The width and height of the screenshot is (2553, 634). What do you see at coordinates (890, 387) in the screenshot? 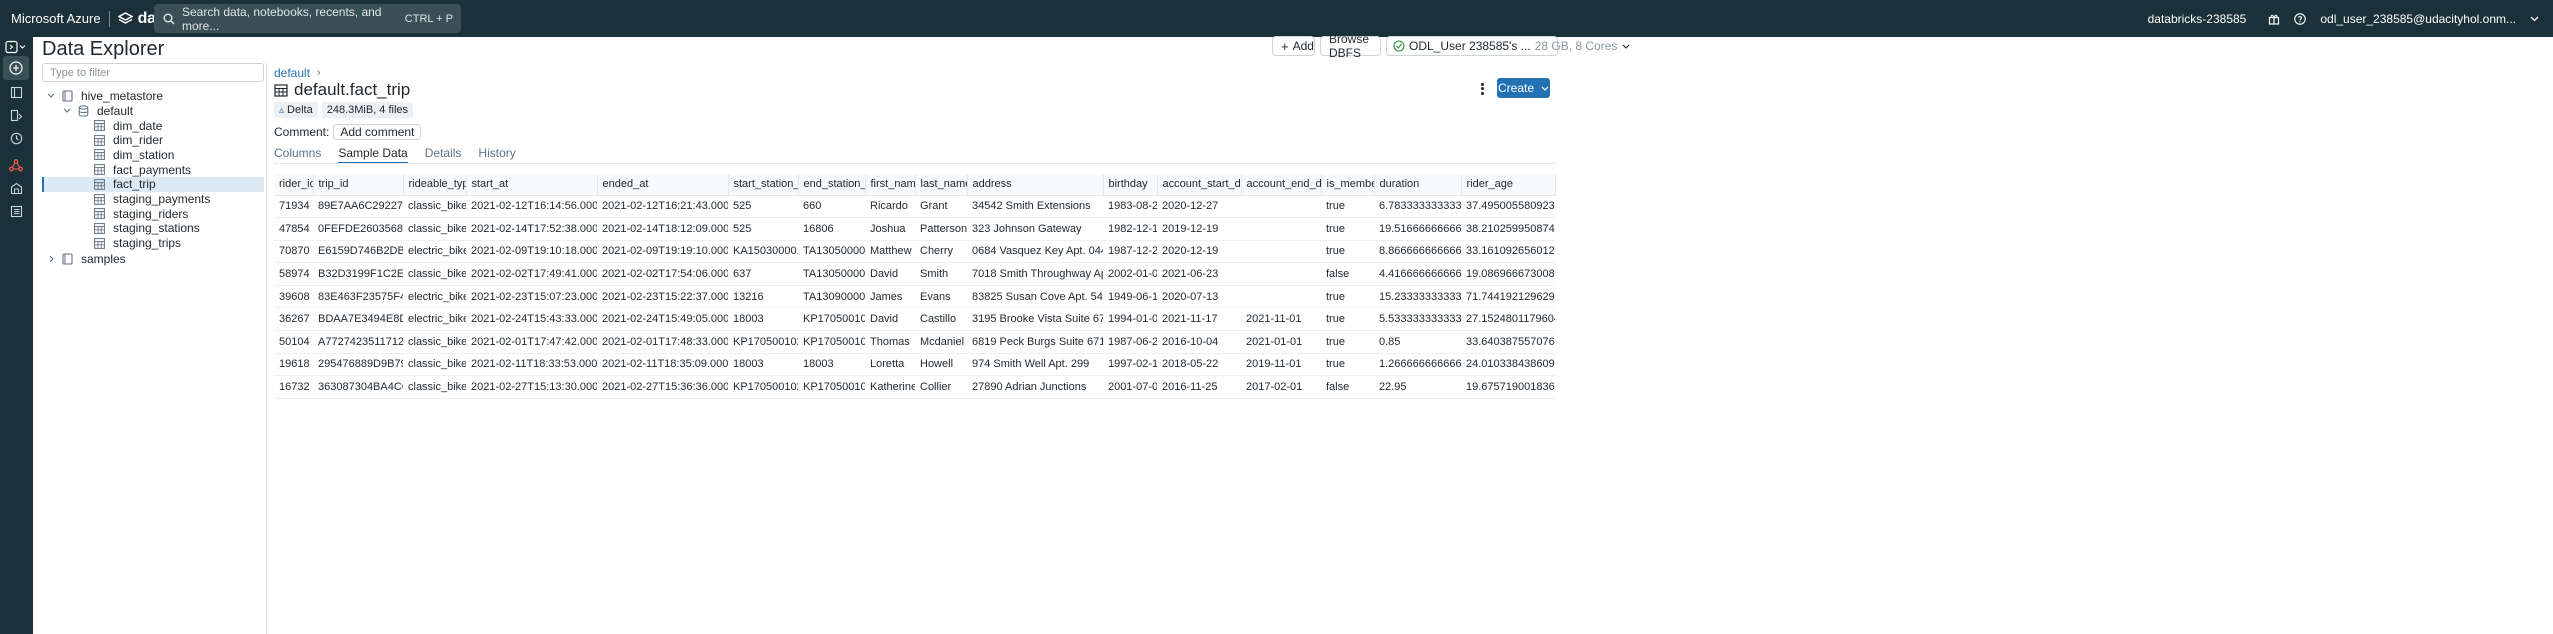
I see `table-cell: Katherine` at bounding box center [890, 387].